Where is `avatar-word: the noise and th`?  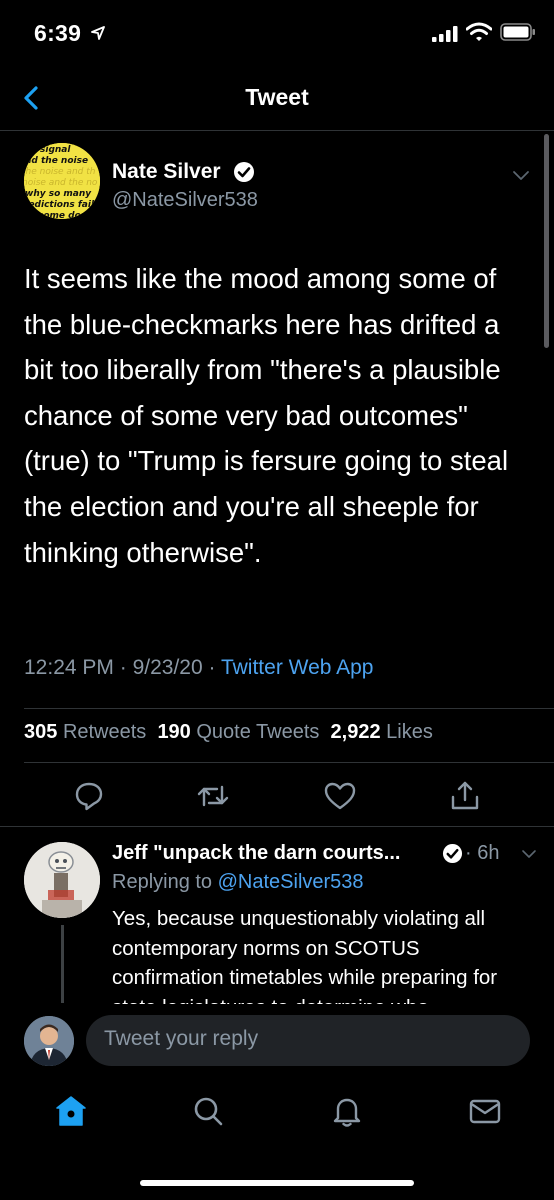 avatar-word: the noise and th is located at coordinates (60, 172).